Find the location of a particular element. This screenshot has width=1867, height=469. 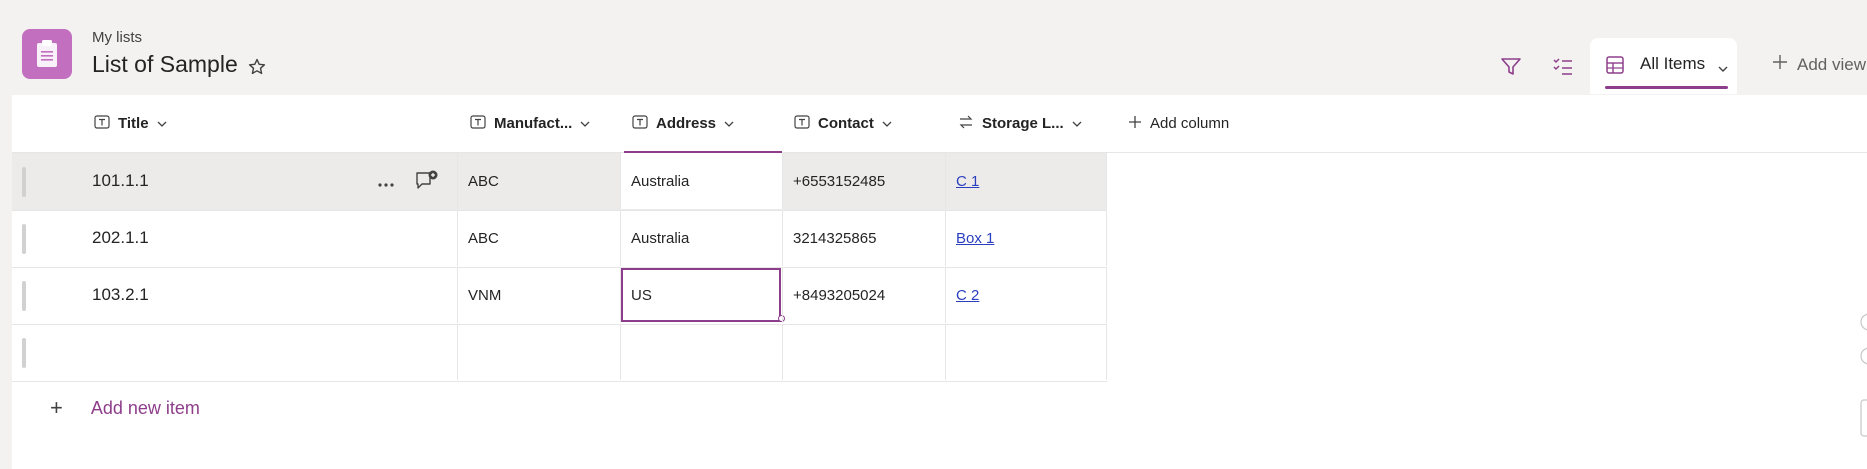

list-app-icon is located at coordinates (47, 54).